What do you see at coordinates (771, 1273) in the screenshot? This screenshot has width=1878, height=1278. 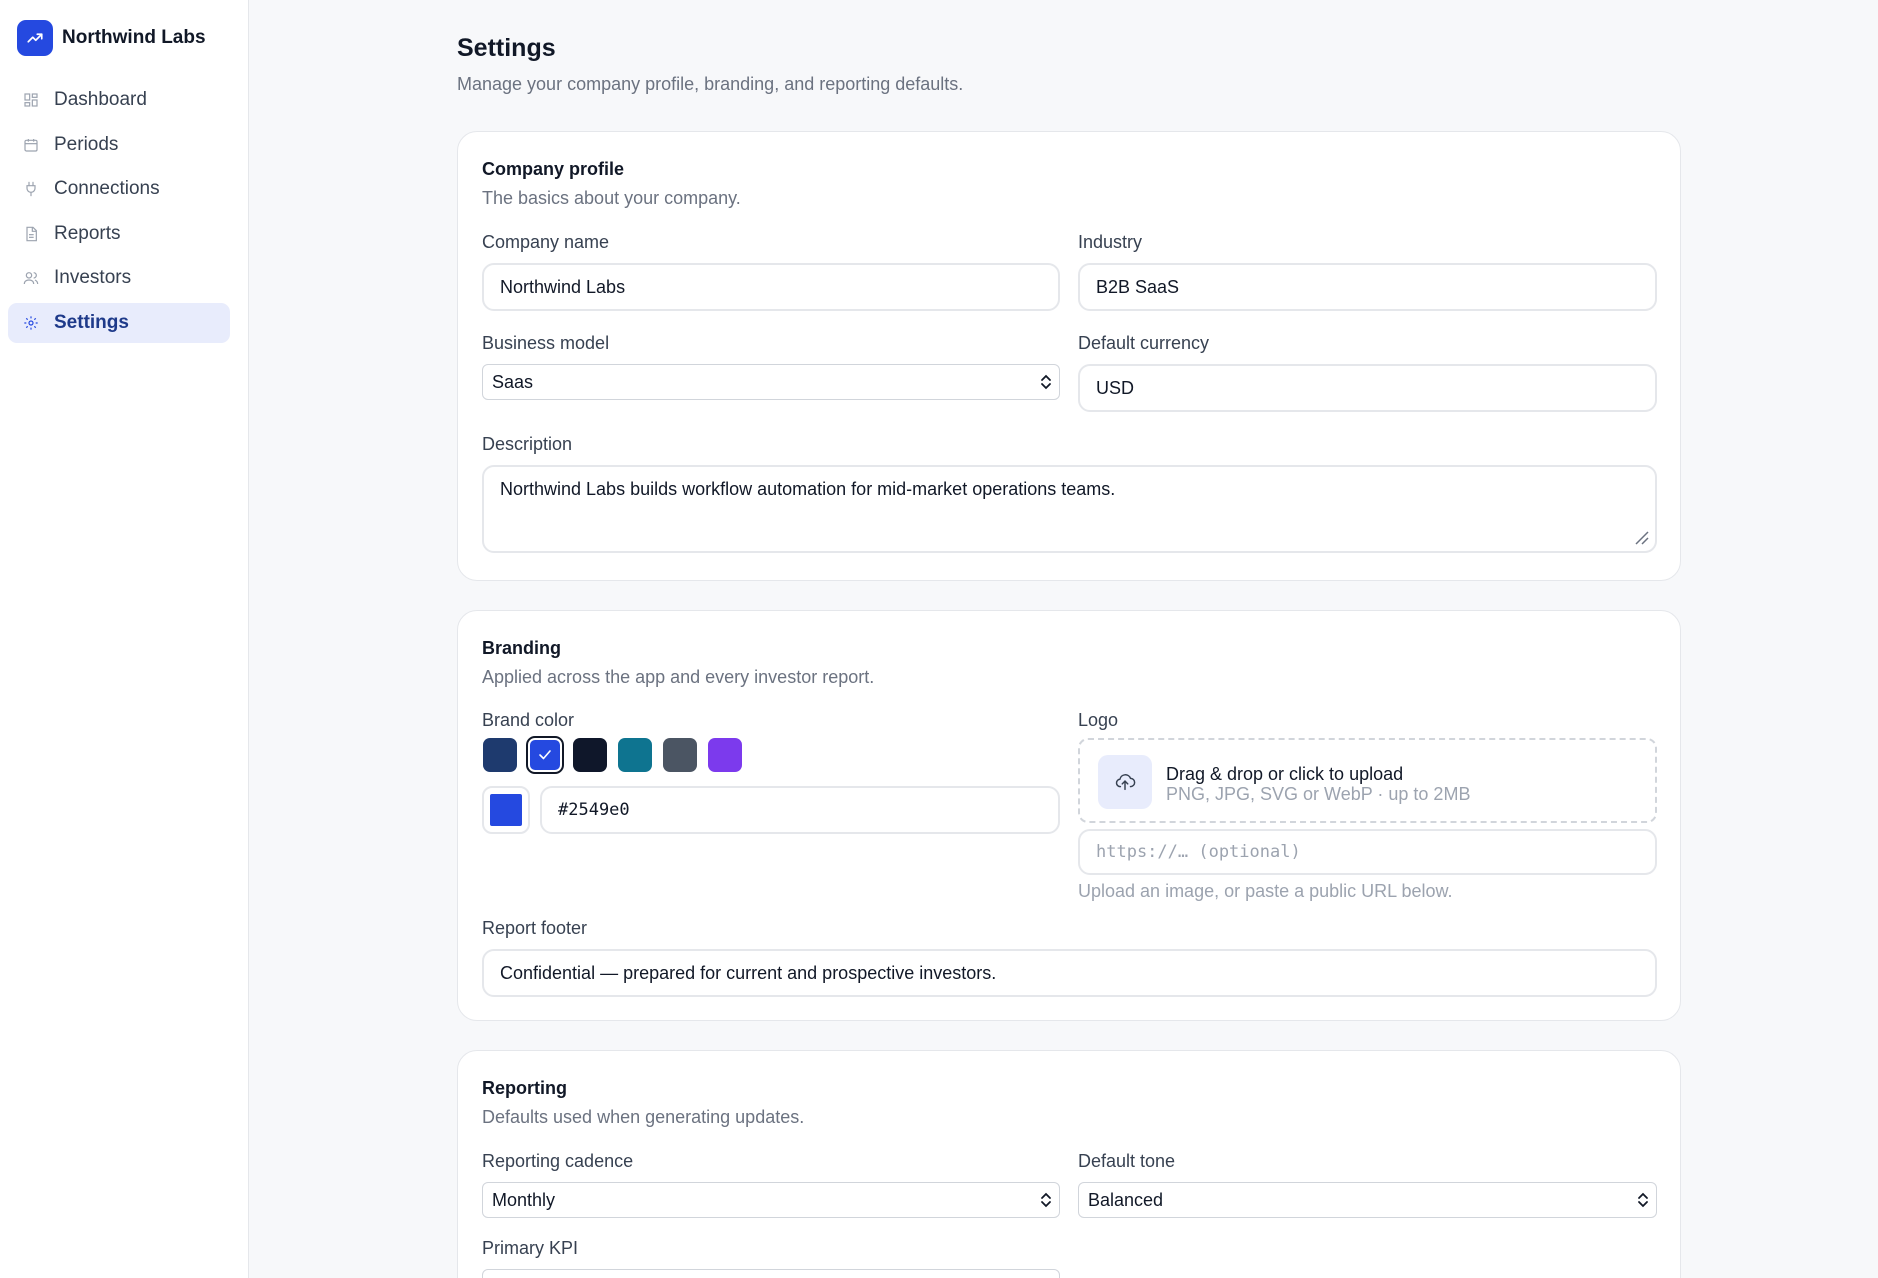 I see `primary-kpi-select` at bounding box center [771, 1273].